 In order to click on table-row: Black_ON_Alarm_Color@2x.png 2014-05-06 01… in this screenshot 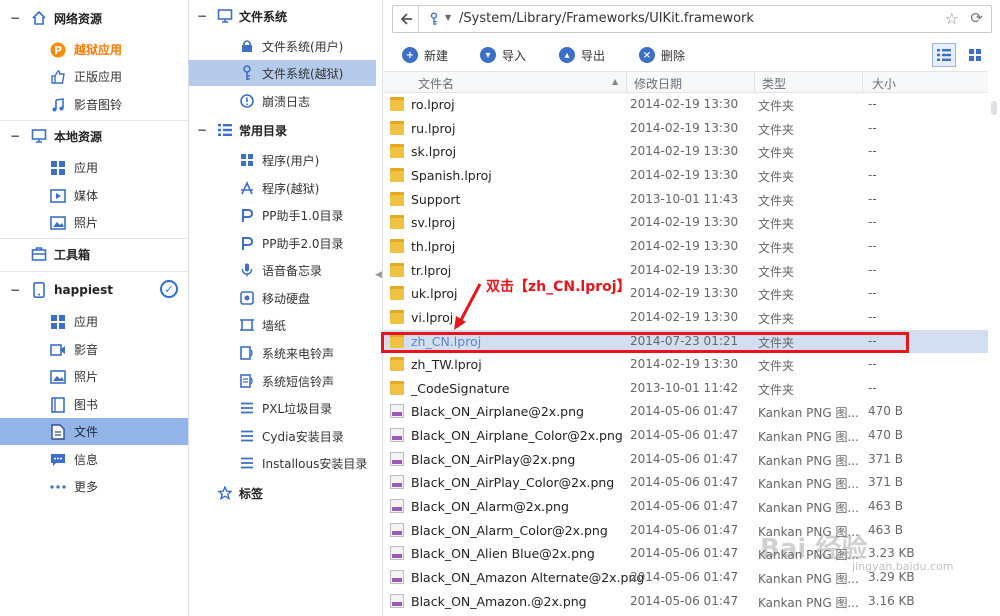, I will do `click(686, 531)`.